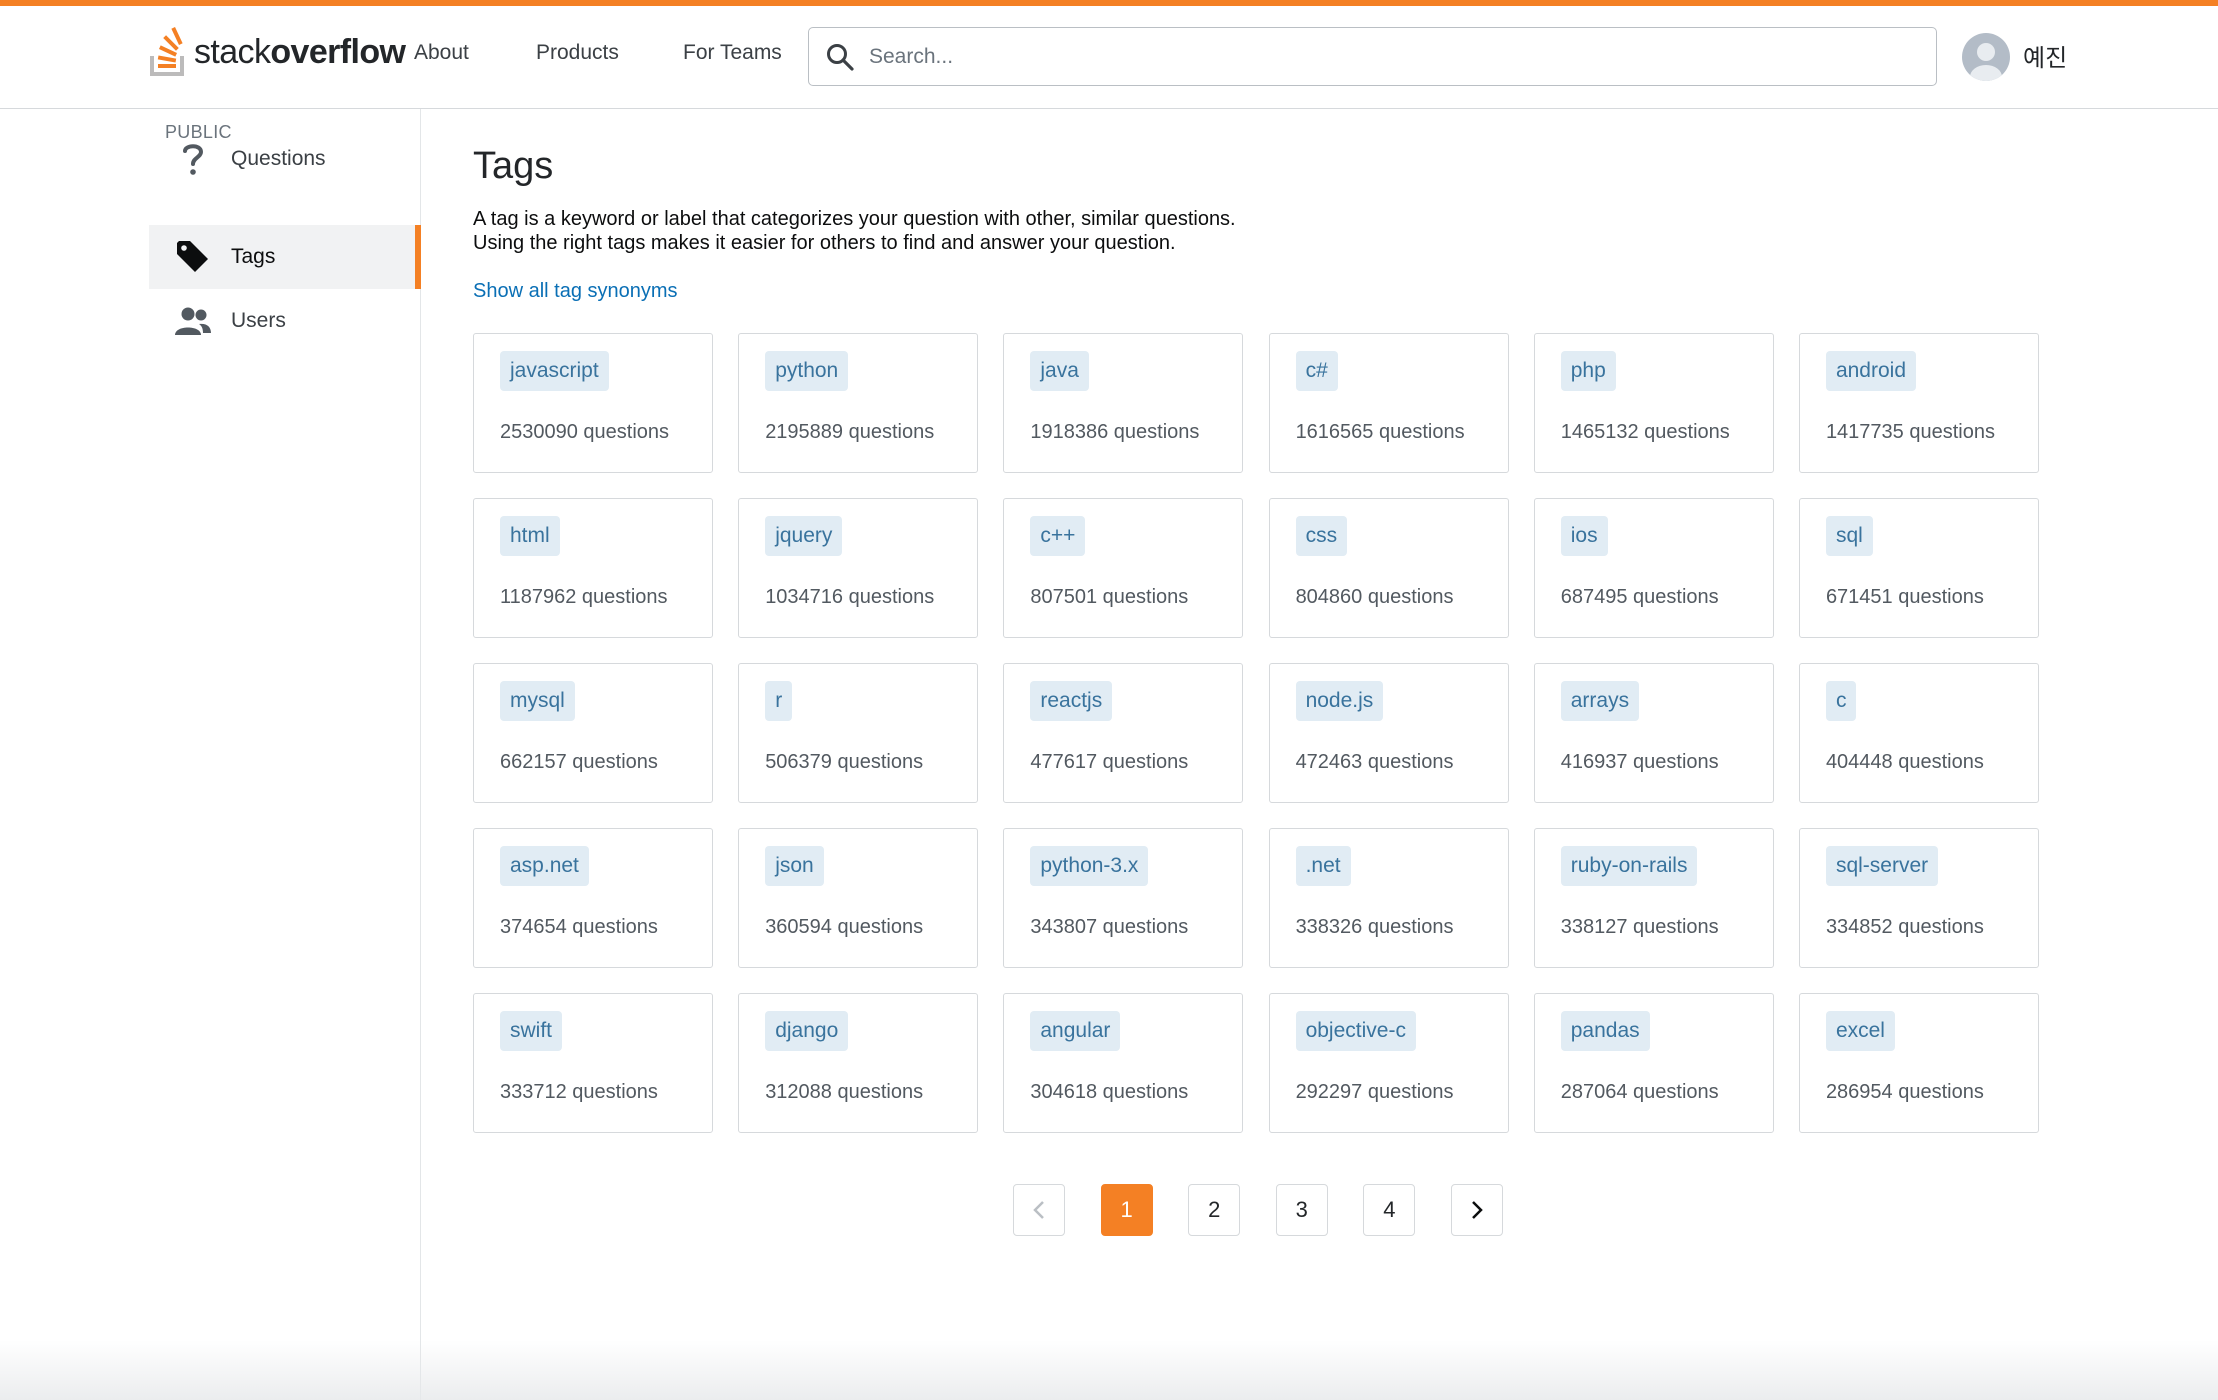 The width and height of the screenshot is (2218, 1400). What do you see at coordinates (840, 57) in the screenshot?
I see `search-icon` at bounding box center [840, 57].